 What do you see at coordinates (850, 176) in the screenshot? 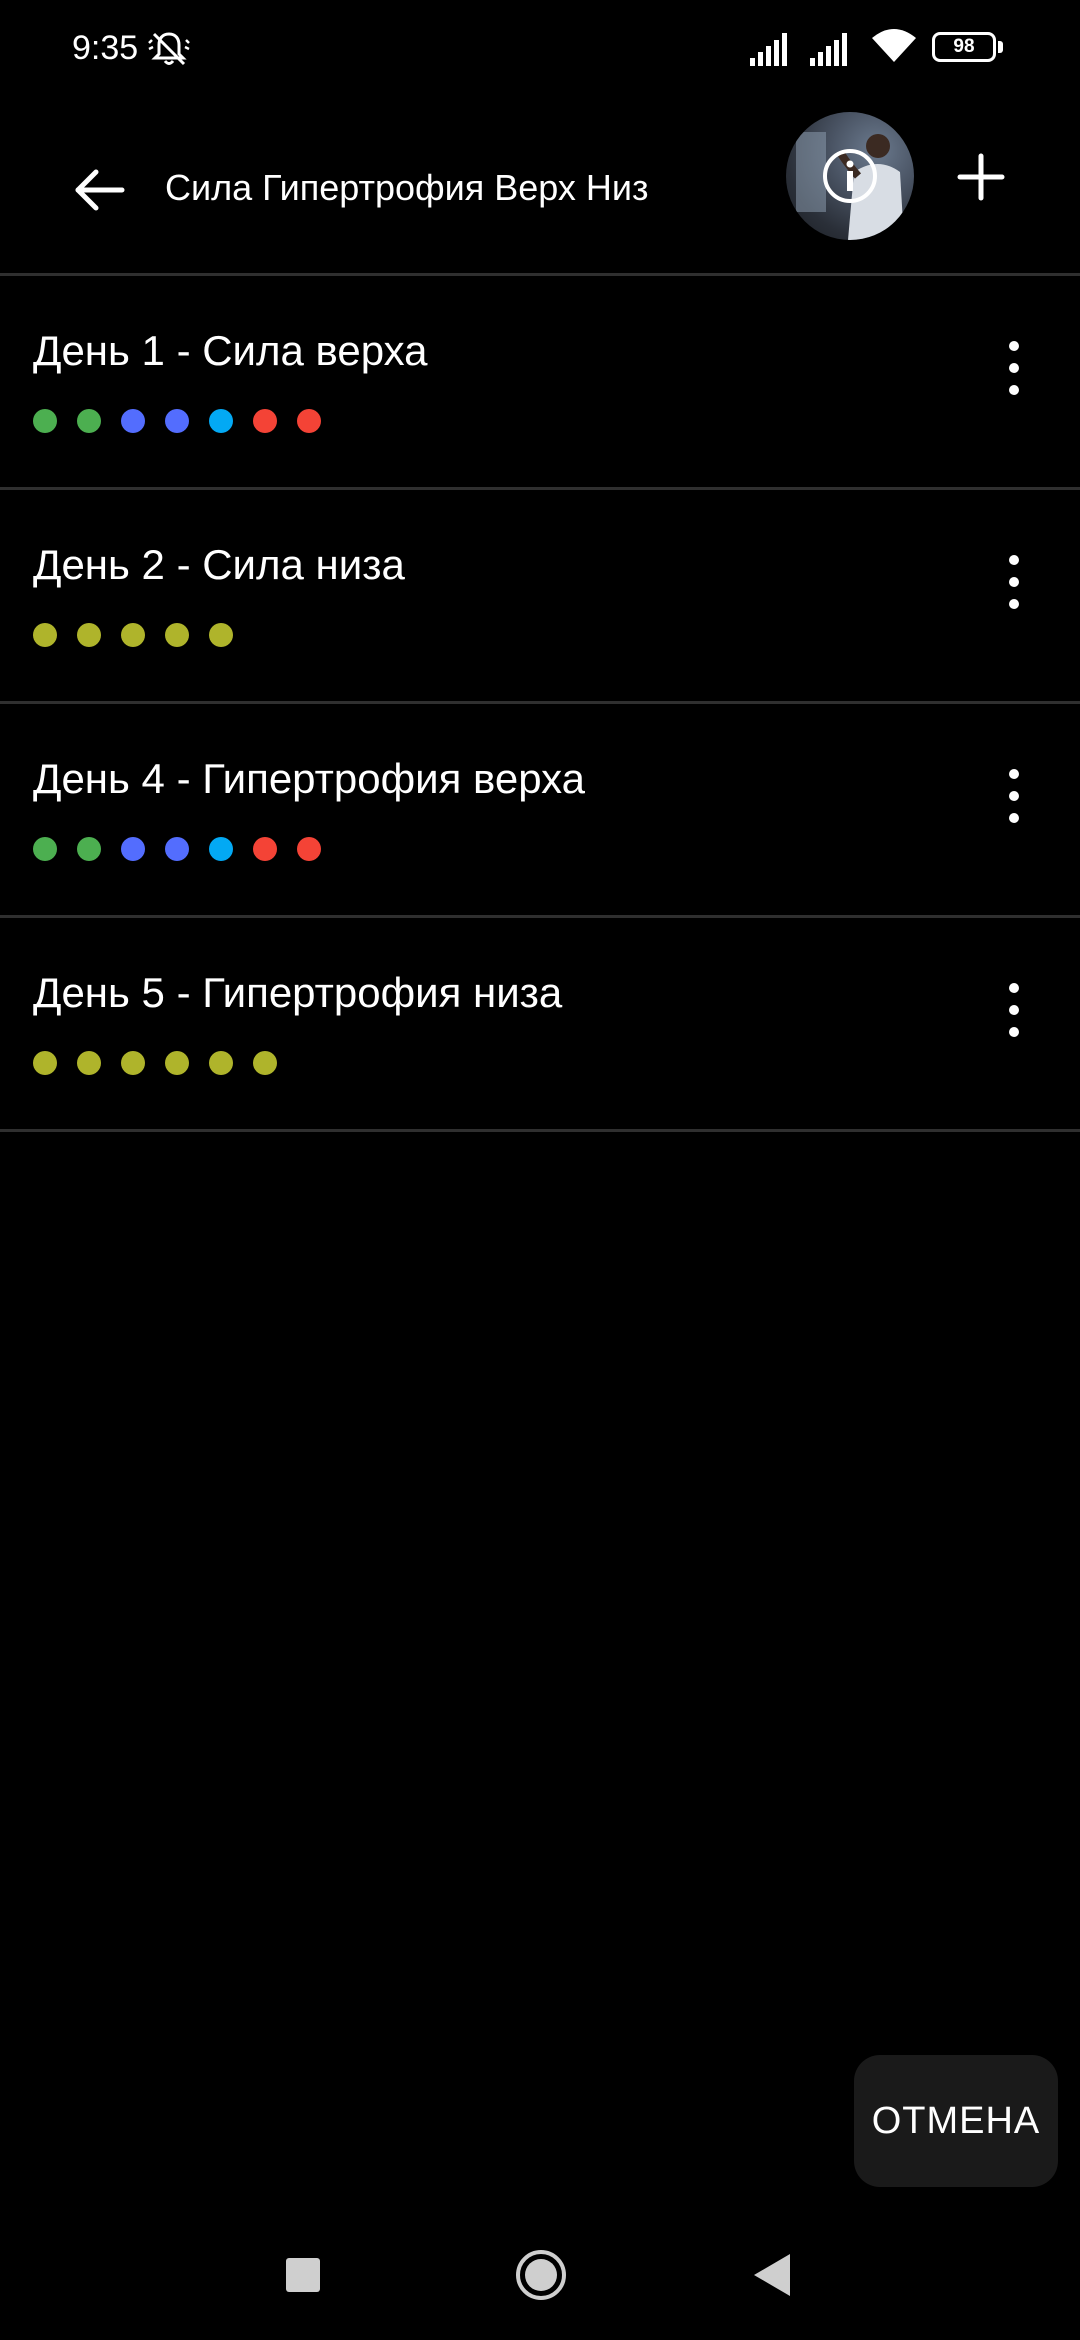
I see `info-icon` at bounding box center [850, 176].